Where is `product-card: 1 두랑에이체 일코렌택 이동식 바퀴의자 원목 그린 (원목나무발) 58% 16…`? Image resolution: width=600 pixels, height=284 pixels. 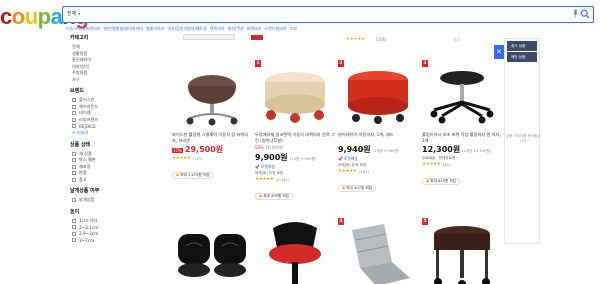 product-card: 1 두랑에이체 일코렌택 이동식 바퀴의자 원목 그린 (원목나무발) 58% 16… is located at coordinates (295, 130).